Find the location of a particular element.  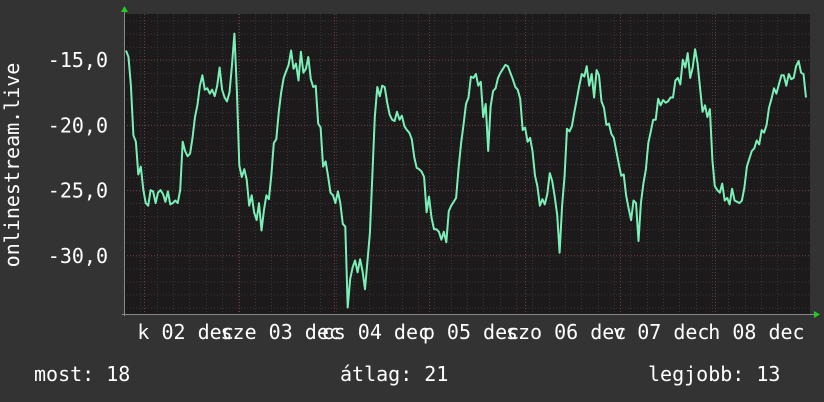

x-tick-label: p 05 dec is located at coordinates (471, 332).